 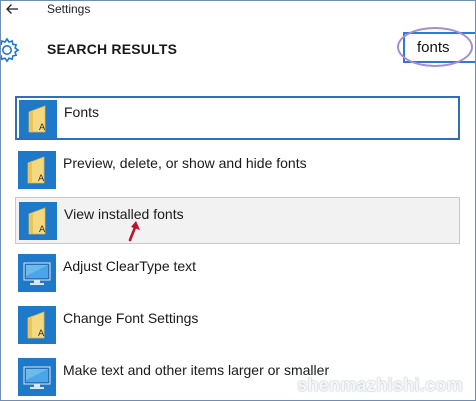 I want to click on result-label: Adjust ClearType text, so click(x=130, y=266).